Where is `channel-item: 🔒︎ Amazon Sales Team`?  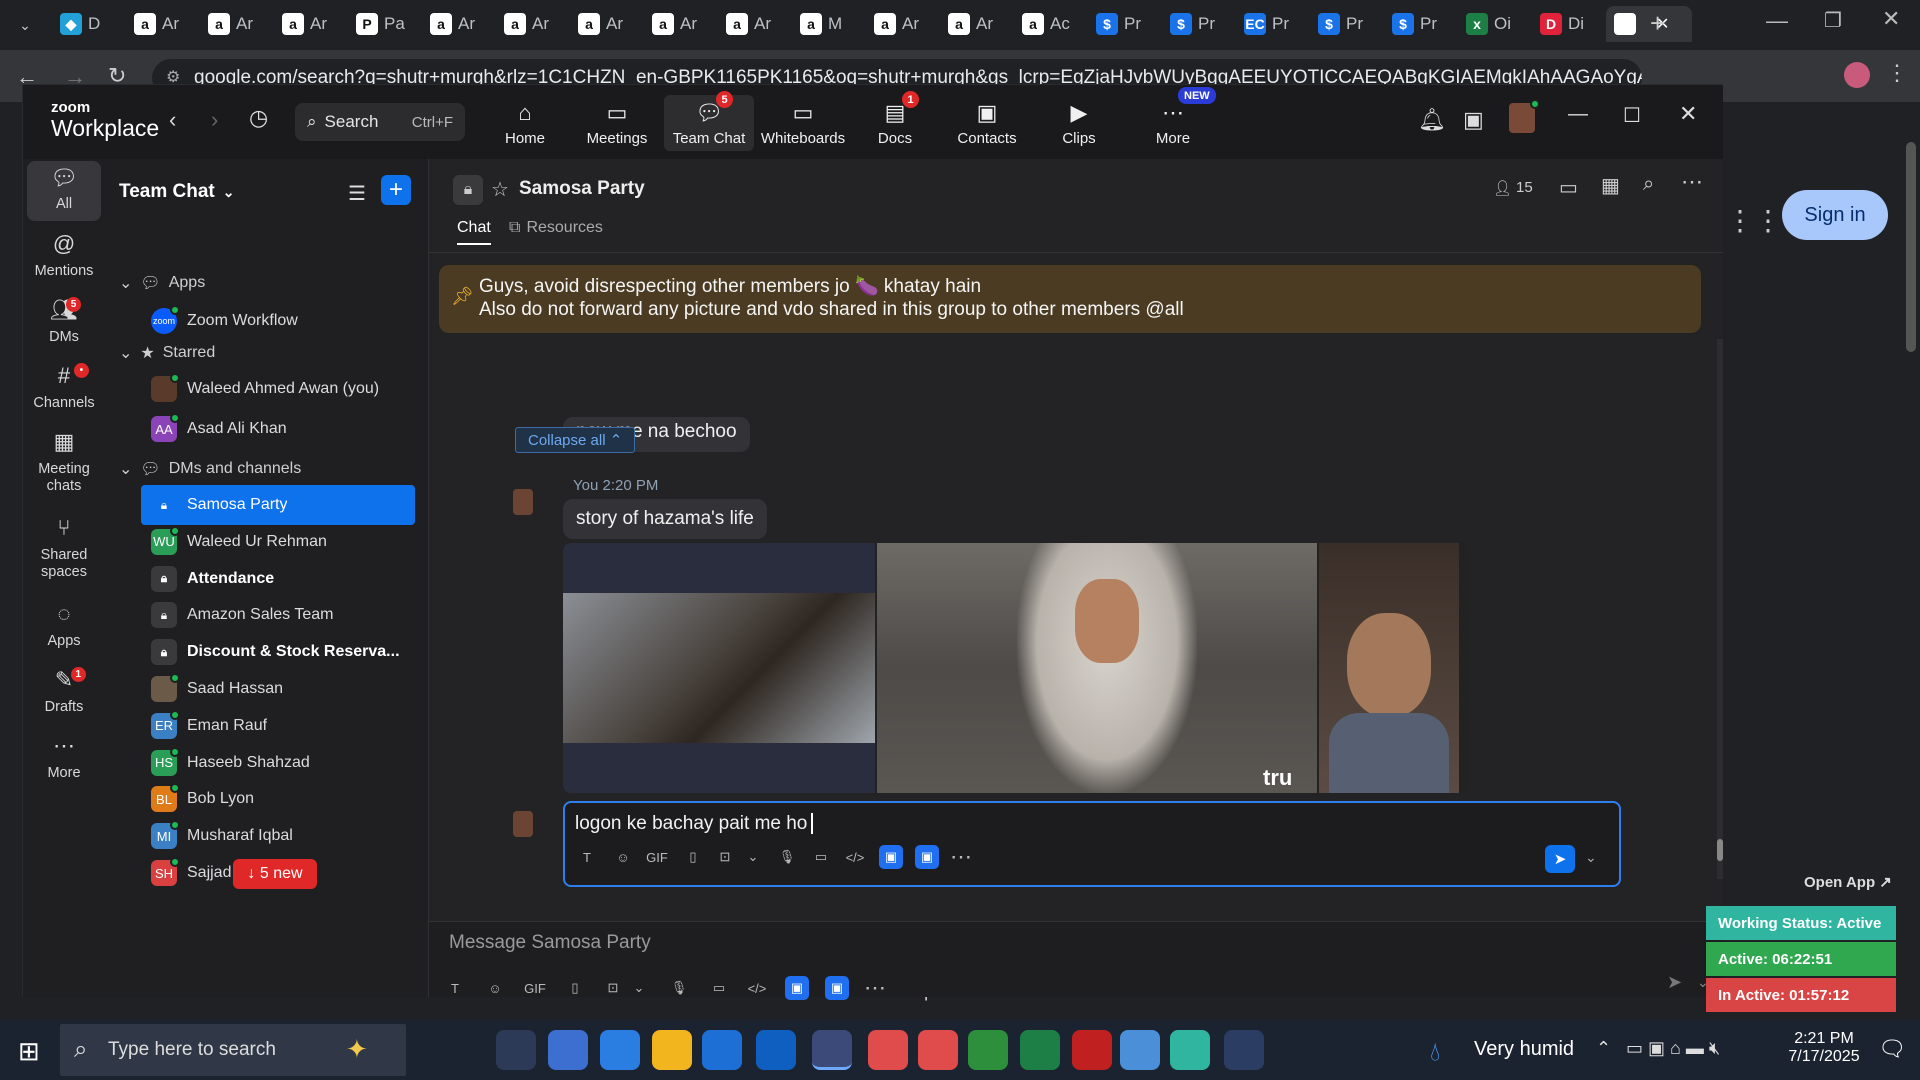
channel-item: 🔒︎ Amazon Sales Team is located at coordinates (278, 615).